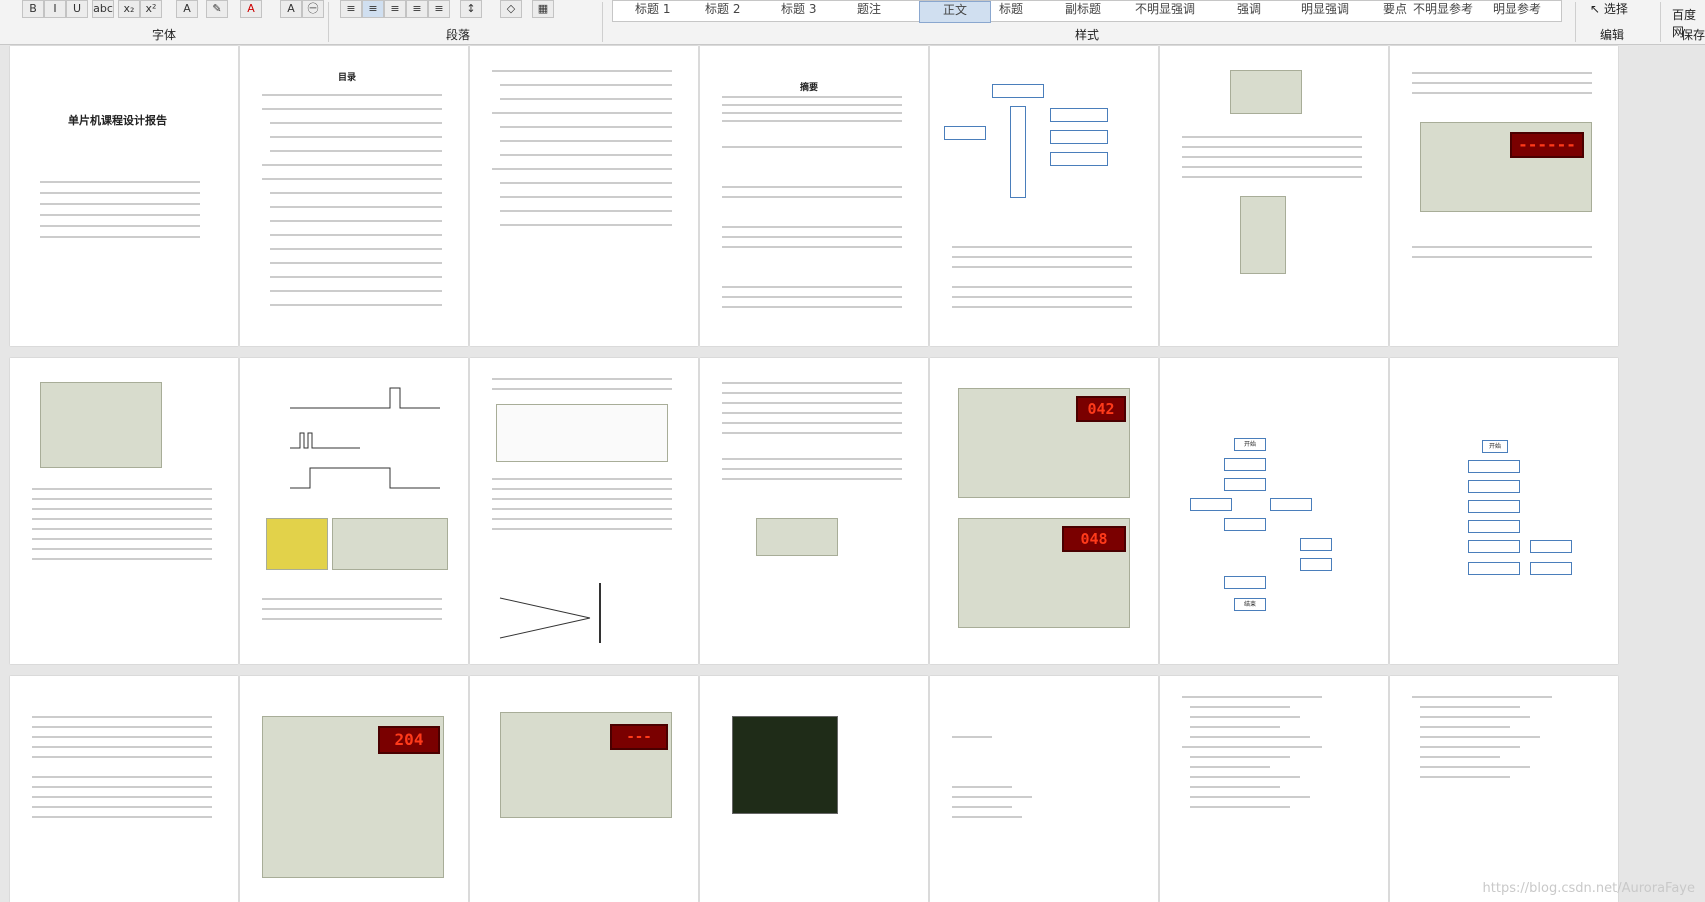 The width and height of the screenshot is (1705, 902). What do you see at coordinates (124, 511) in the screenshot?
I see `page-sensor-circuit` at bounding box center [124, 511].